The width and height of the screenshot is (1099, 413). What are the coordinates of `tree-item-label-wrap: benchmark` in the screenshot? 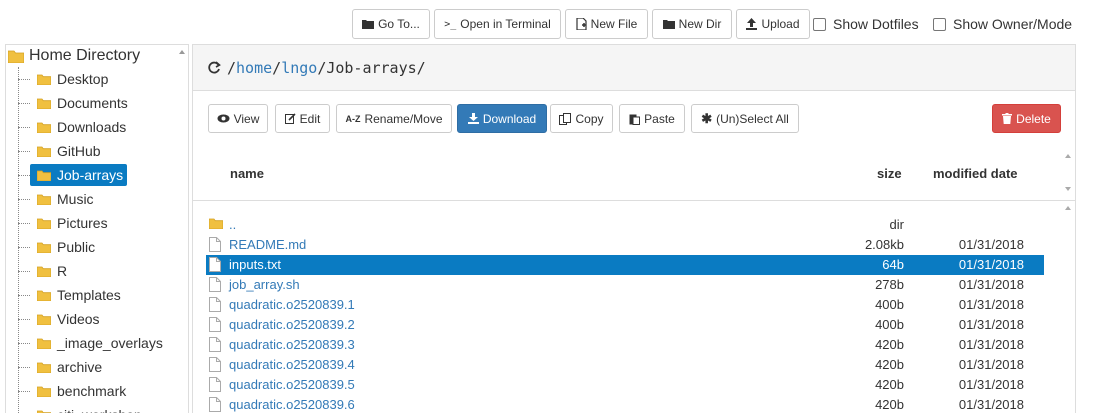 It's located at (80, 391).